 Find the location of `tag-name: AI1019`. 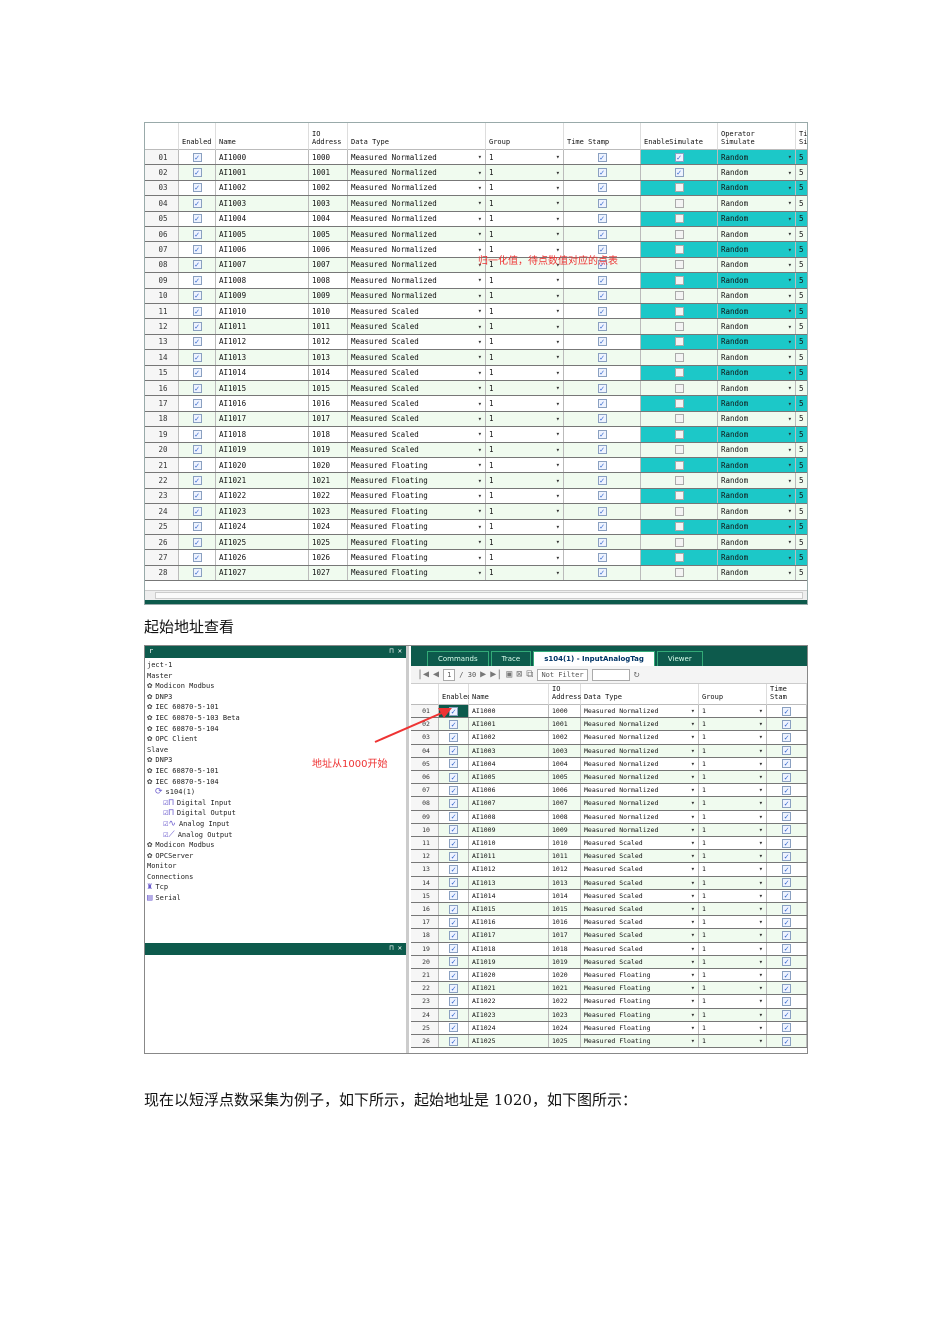

tag-name: AI1019 is located at coordinates (262, 449).